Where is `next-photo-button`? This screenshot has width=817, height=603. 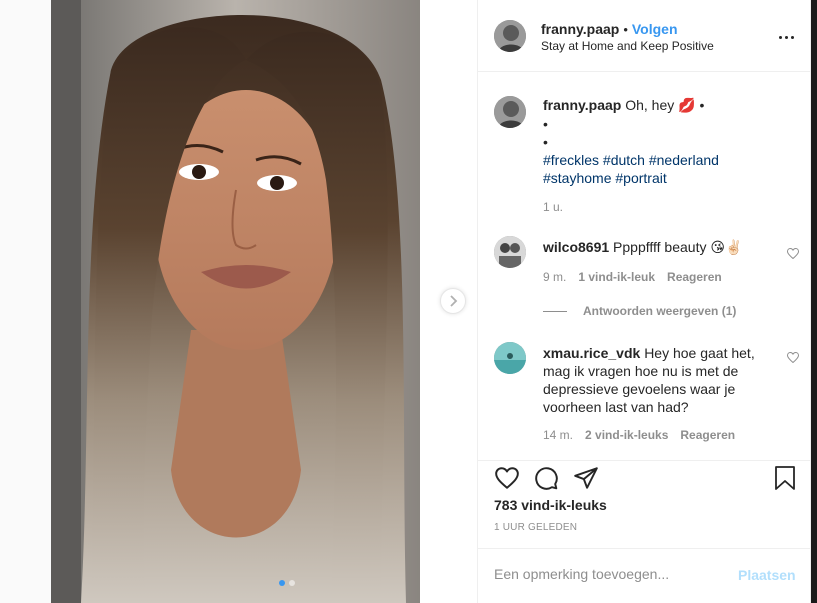
next-photo-button is located at coordinates (453, 301).